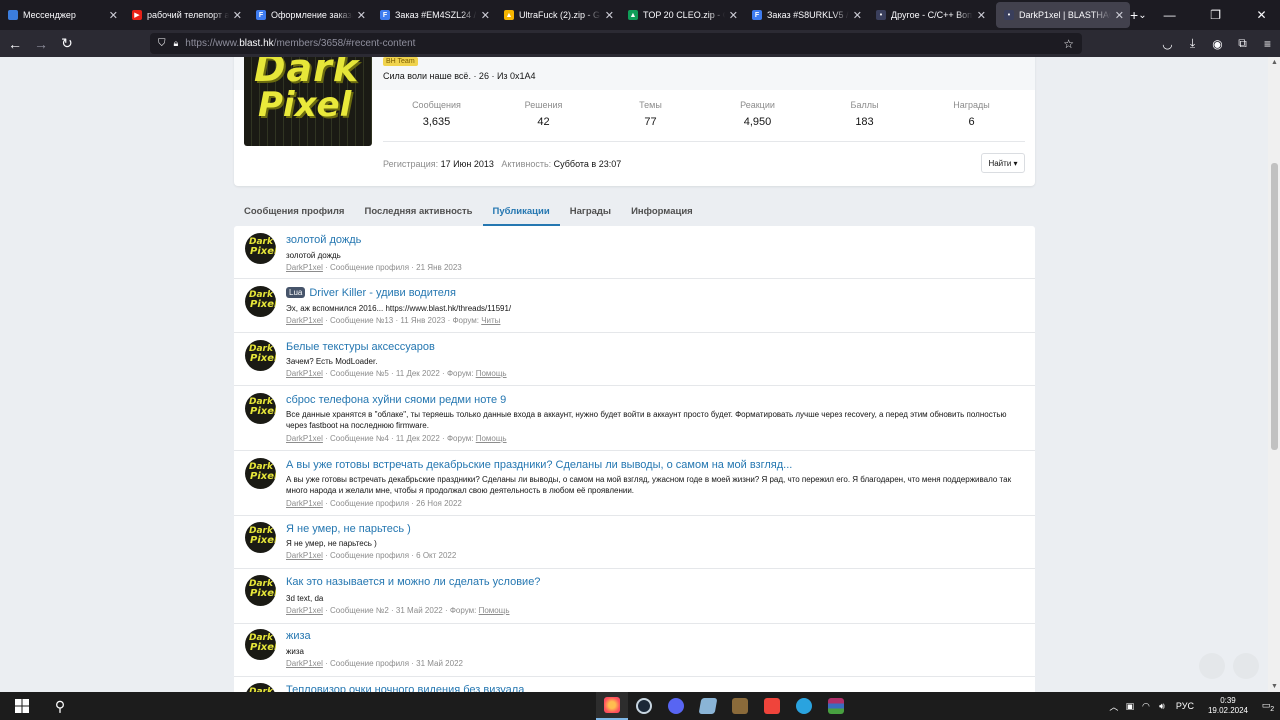 This screenshot has height=720, width=1280. What do you see at coordinates (676, 706) in the screenshot?
I see `discord-taskbar-icon` at bounding box center [676, 706].